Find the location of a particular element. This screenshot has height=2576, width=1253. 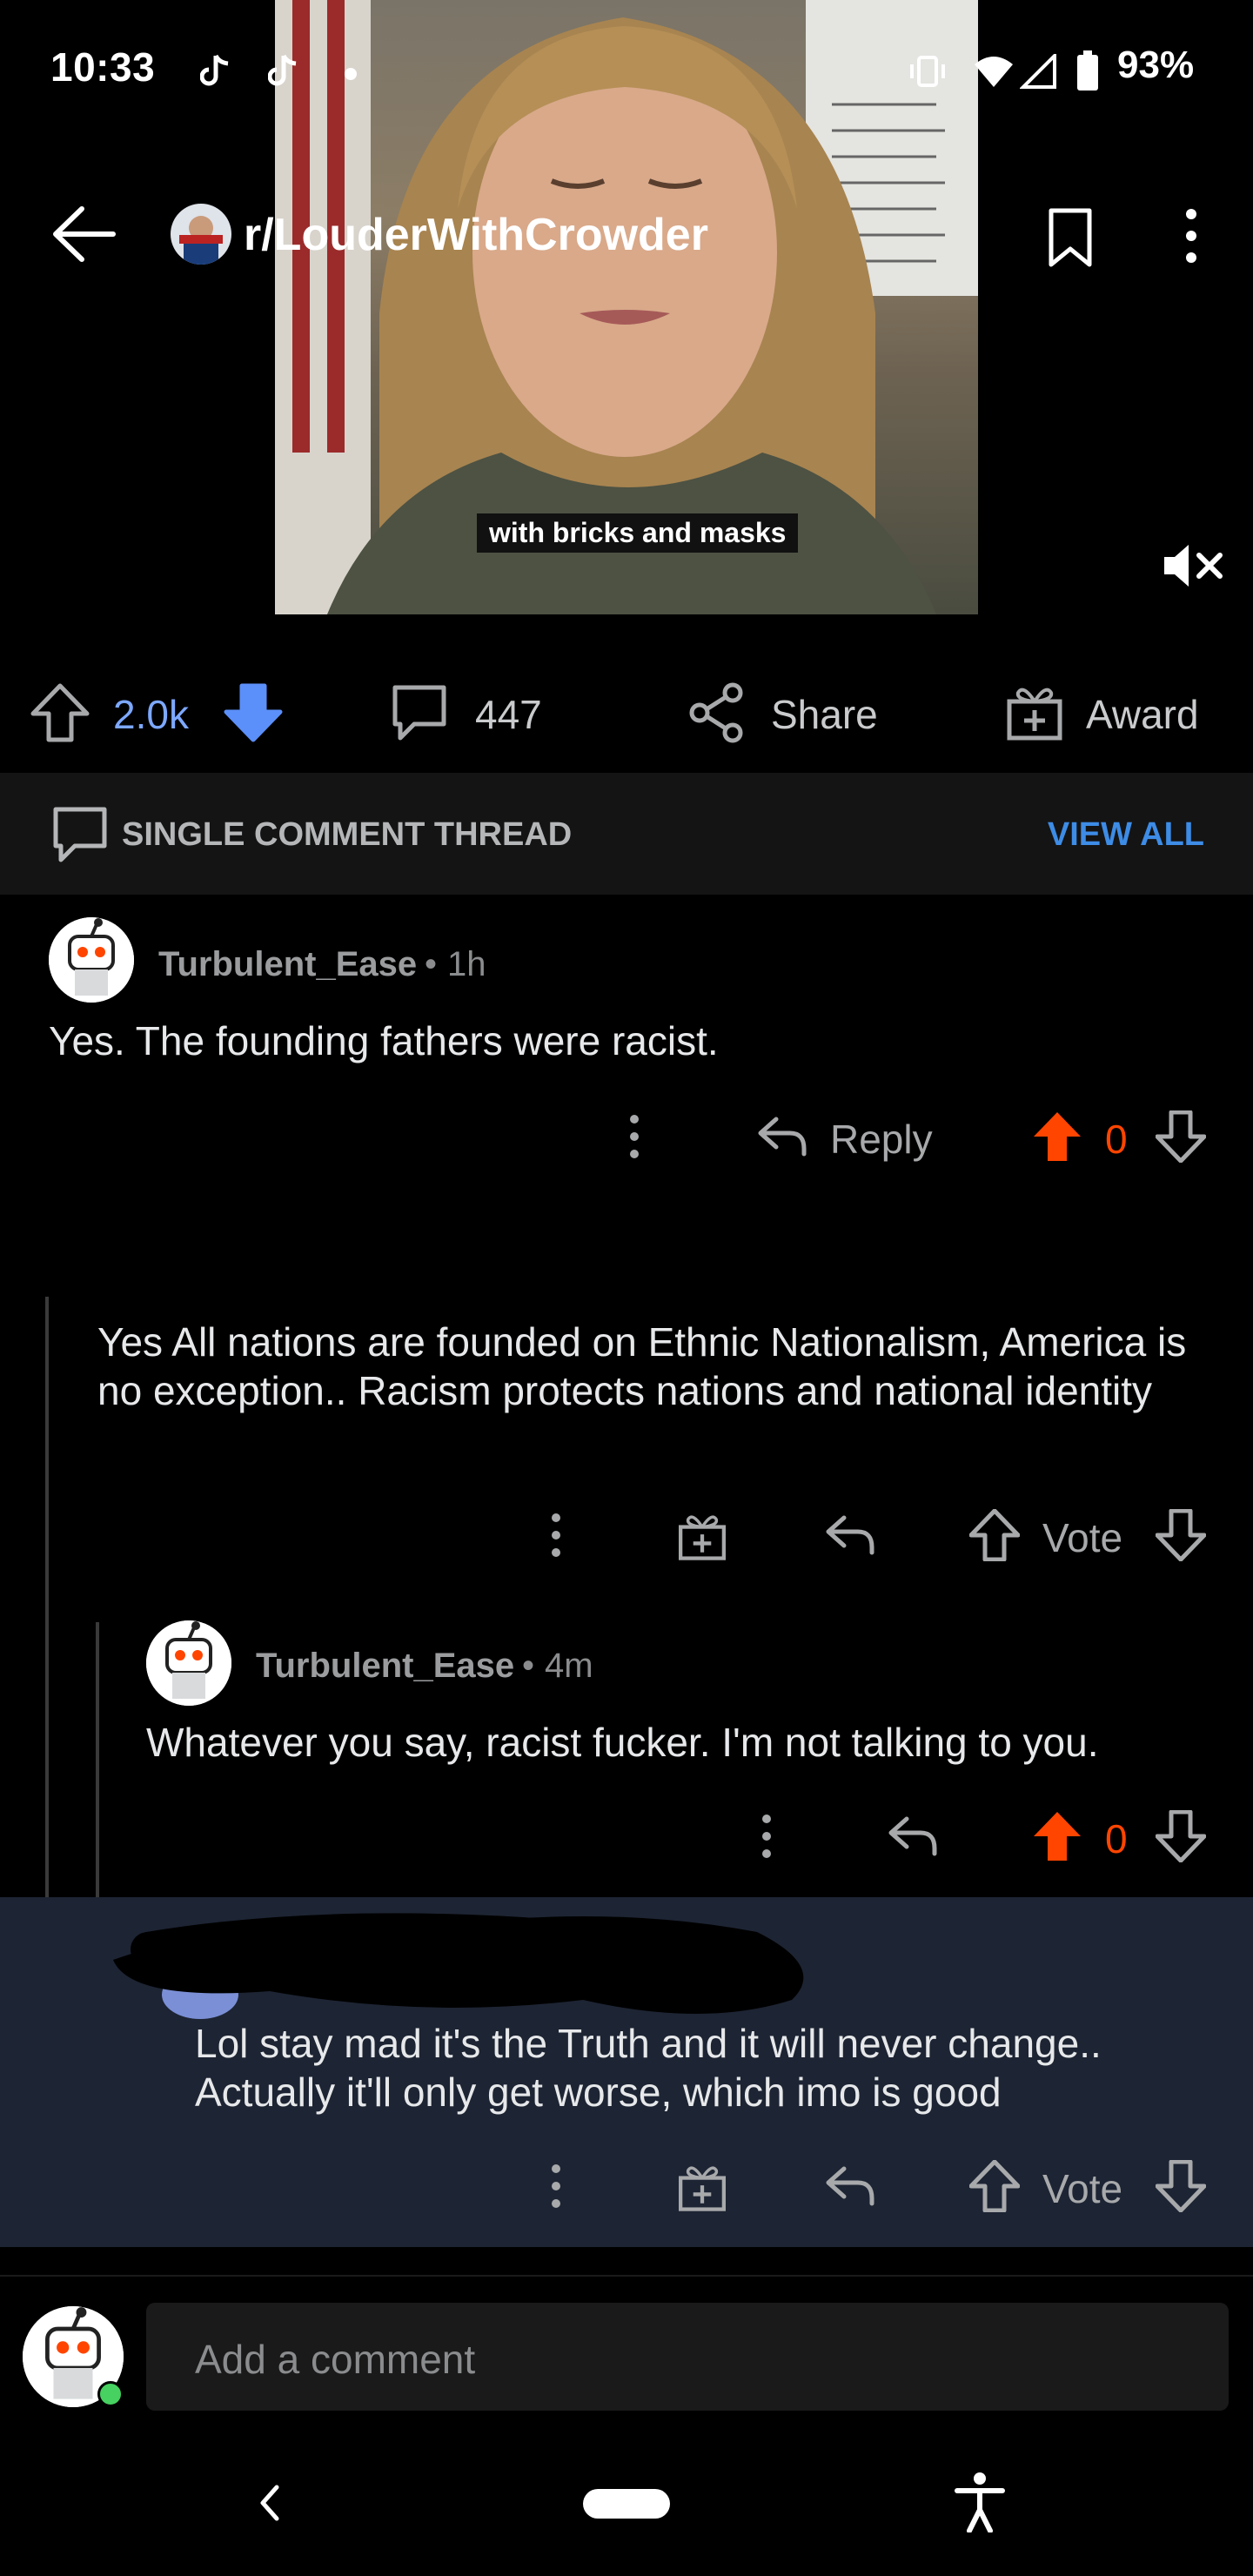

post-score: 2.0k is located at coordinates (151, 714).